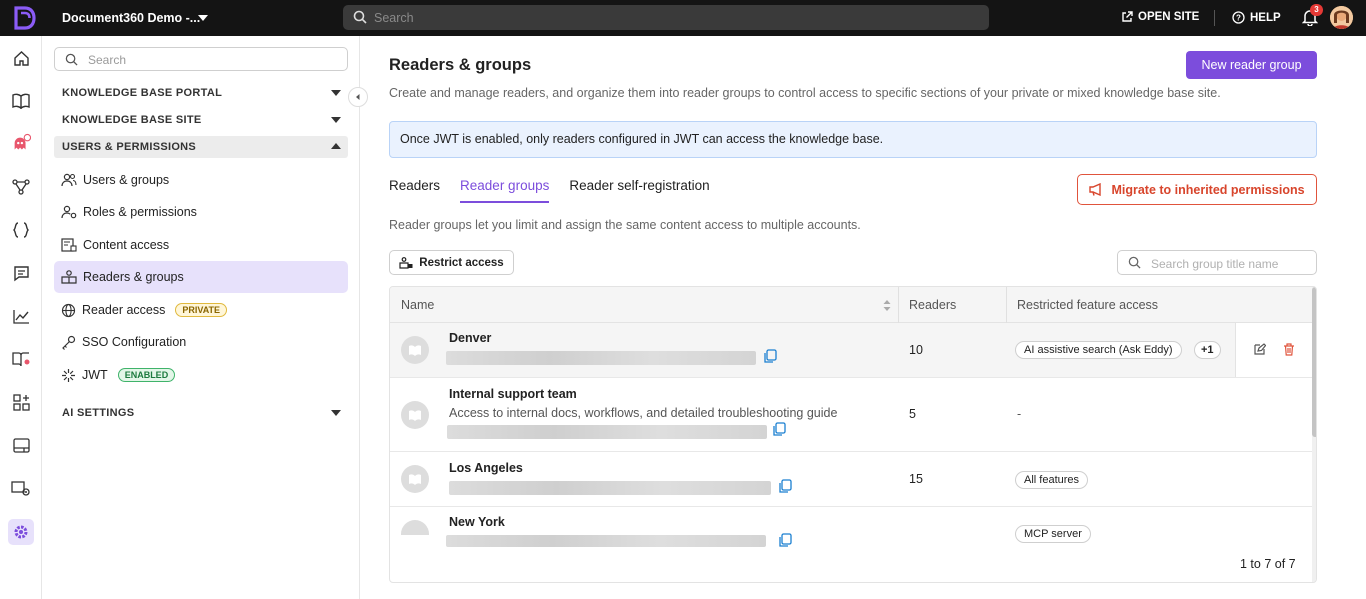 Image resolution: width=1366 pixels, height=599 pixels. I want to click on app-rail, so click(21, 317).